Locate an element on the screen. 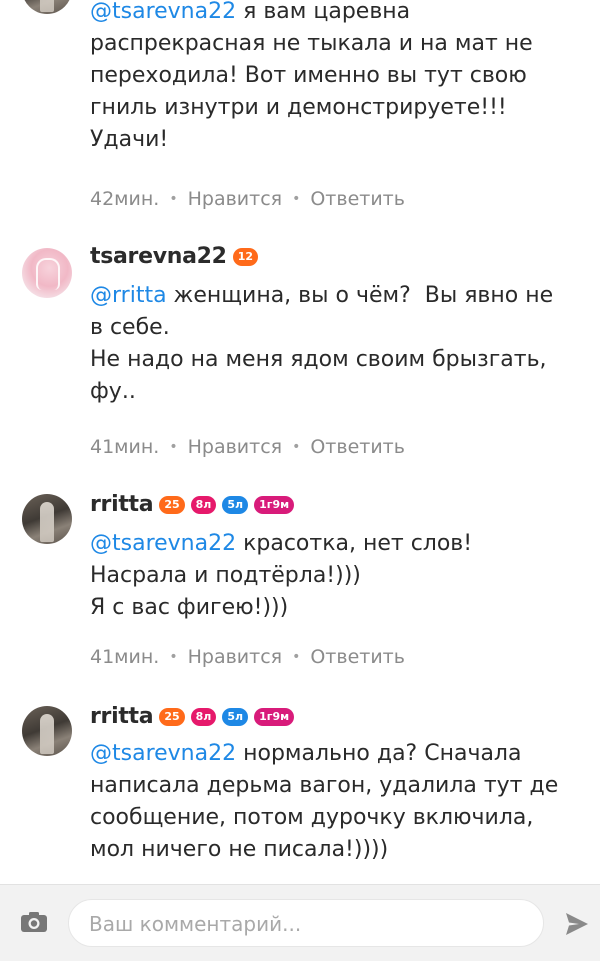  comment-meta: 42мин. • Нравится • Ответить is located at coordinates (247, 199).